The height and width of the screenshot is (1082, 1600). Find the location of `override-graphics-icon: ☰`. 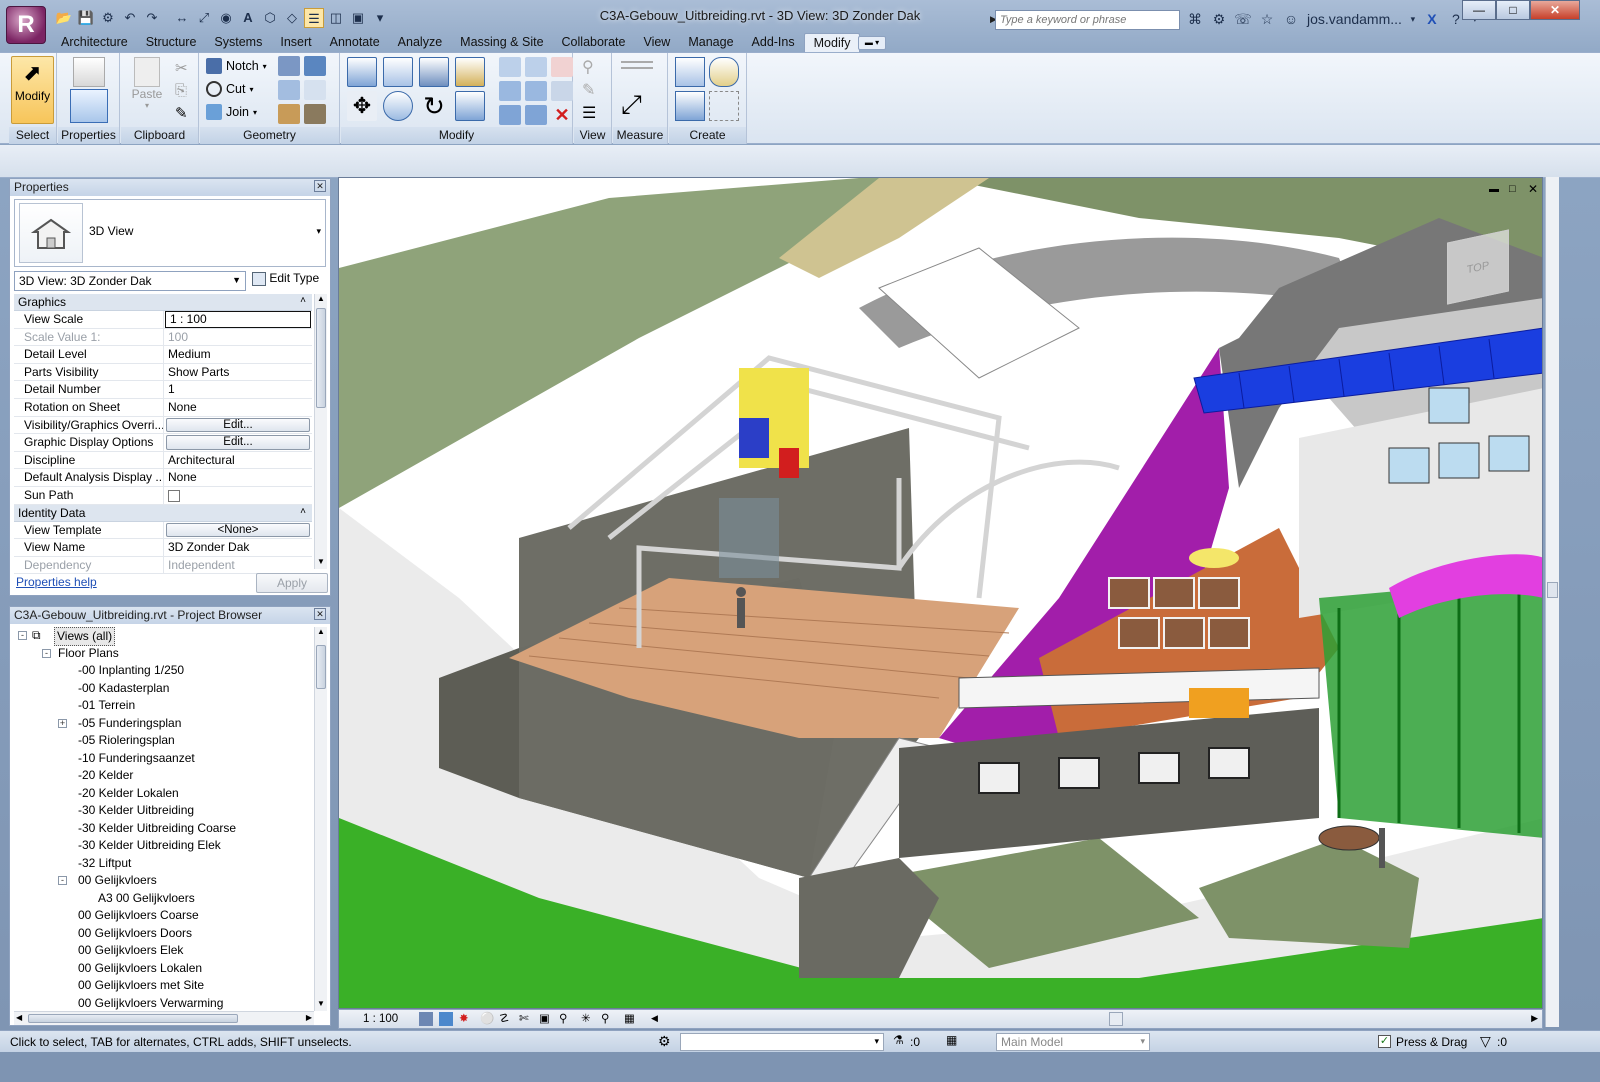

override-graphics-icon: ☰ is located at coordinates (589, 113).